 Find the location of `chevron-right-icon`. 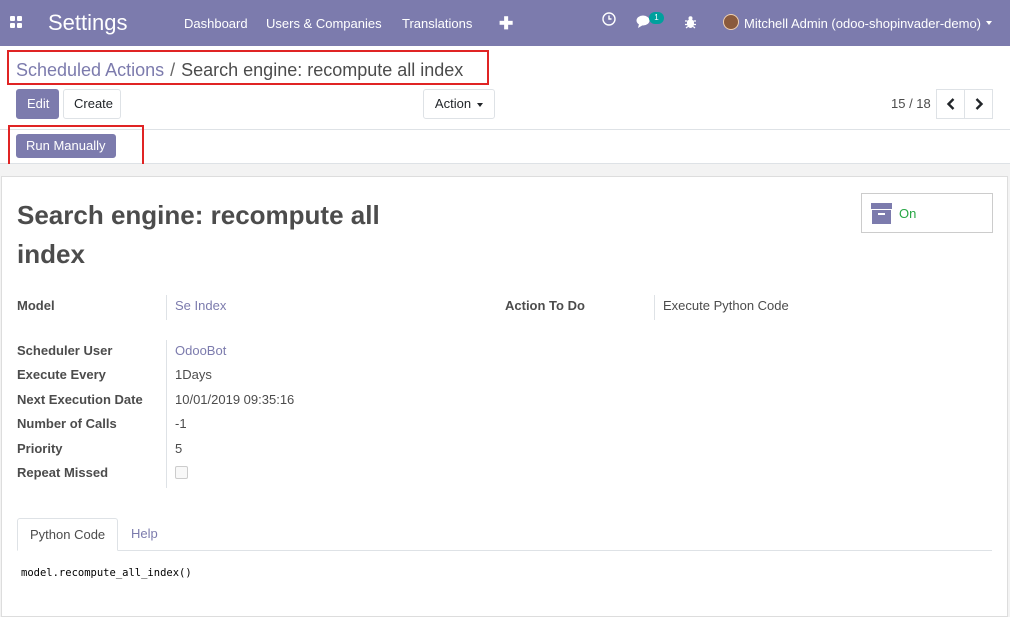

chevron-right-icon is located at coordinates (978, 104).